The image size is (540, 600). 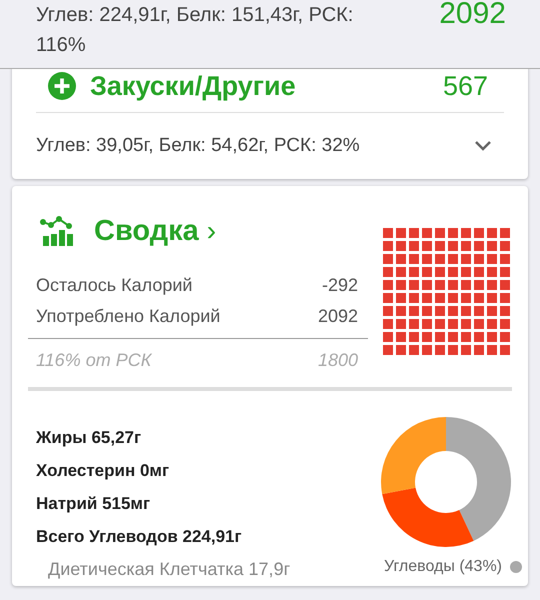 What do you see at coordinates (443, 567) in the screenshot?
I see `legend-label: Углеводы (43%)` at bounding box center [443, 567].